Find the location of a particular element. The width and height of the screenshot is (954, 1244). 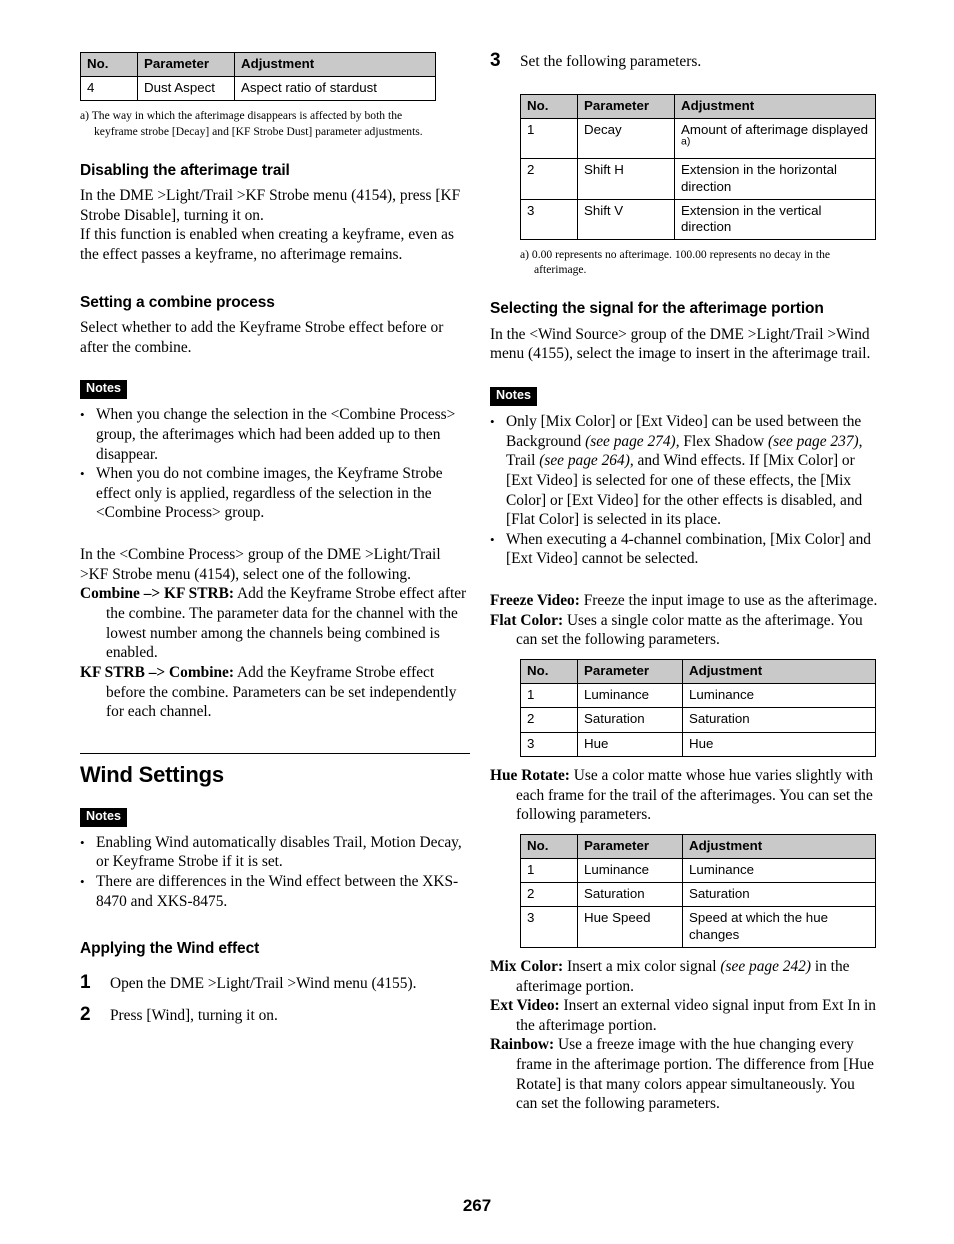

cell-adjustment: Speed at which the hue changes is located at coordinates (779, 927).